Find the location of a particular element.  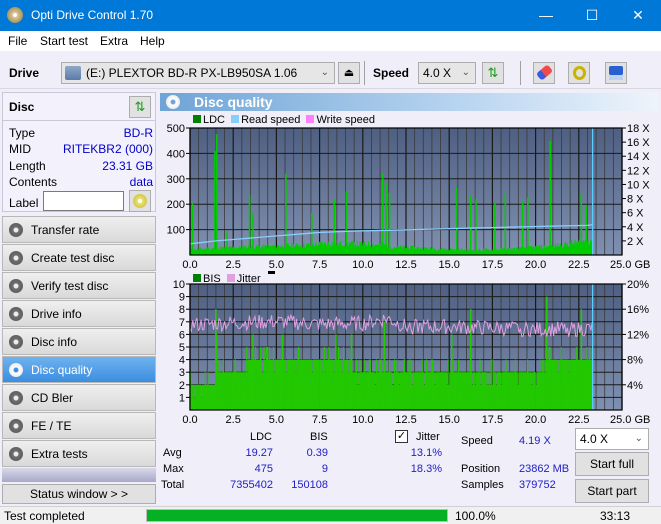

y2-tick-label: 20% is located at coordinates (638, 285).